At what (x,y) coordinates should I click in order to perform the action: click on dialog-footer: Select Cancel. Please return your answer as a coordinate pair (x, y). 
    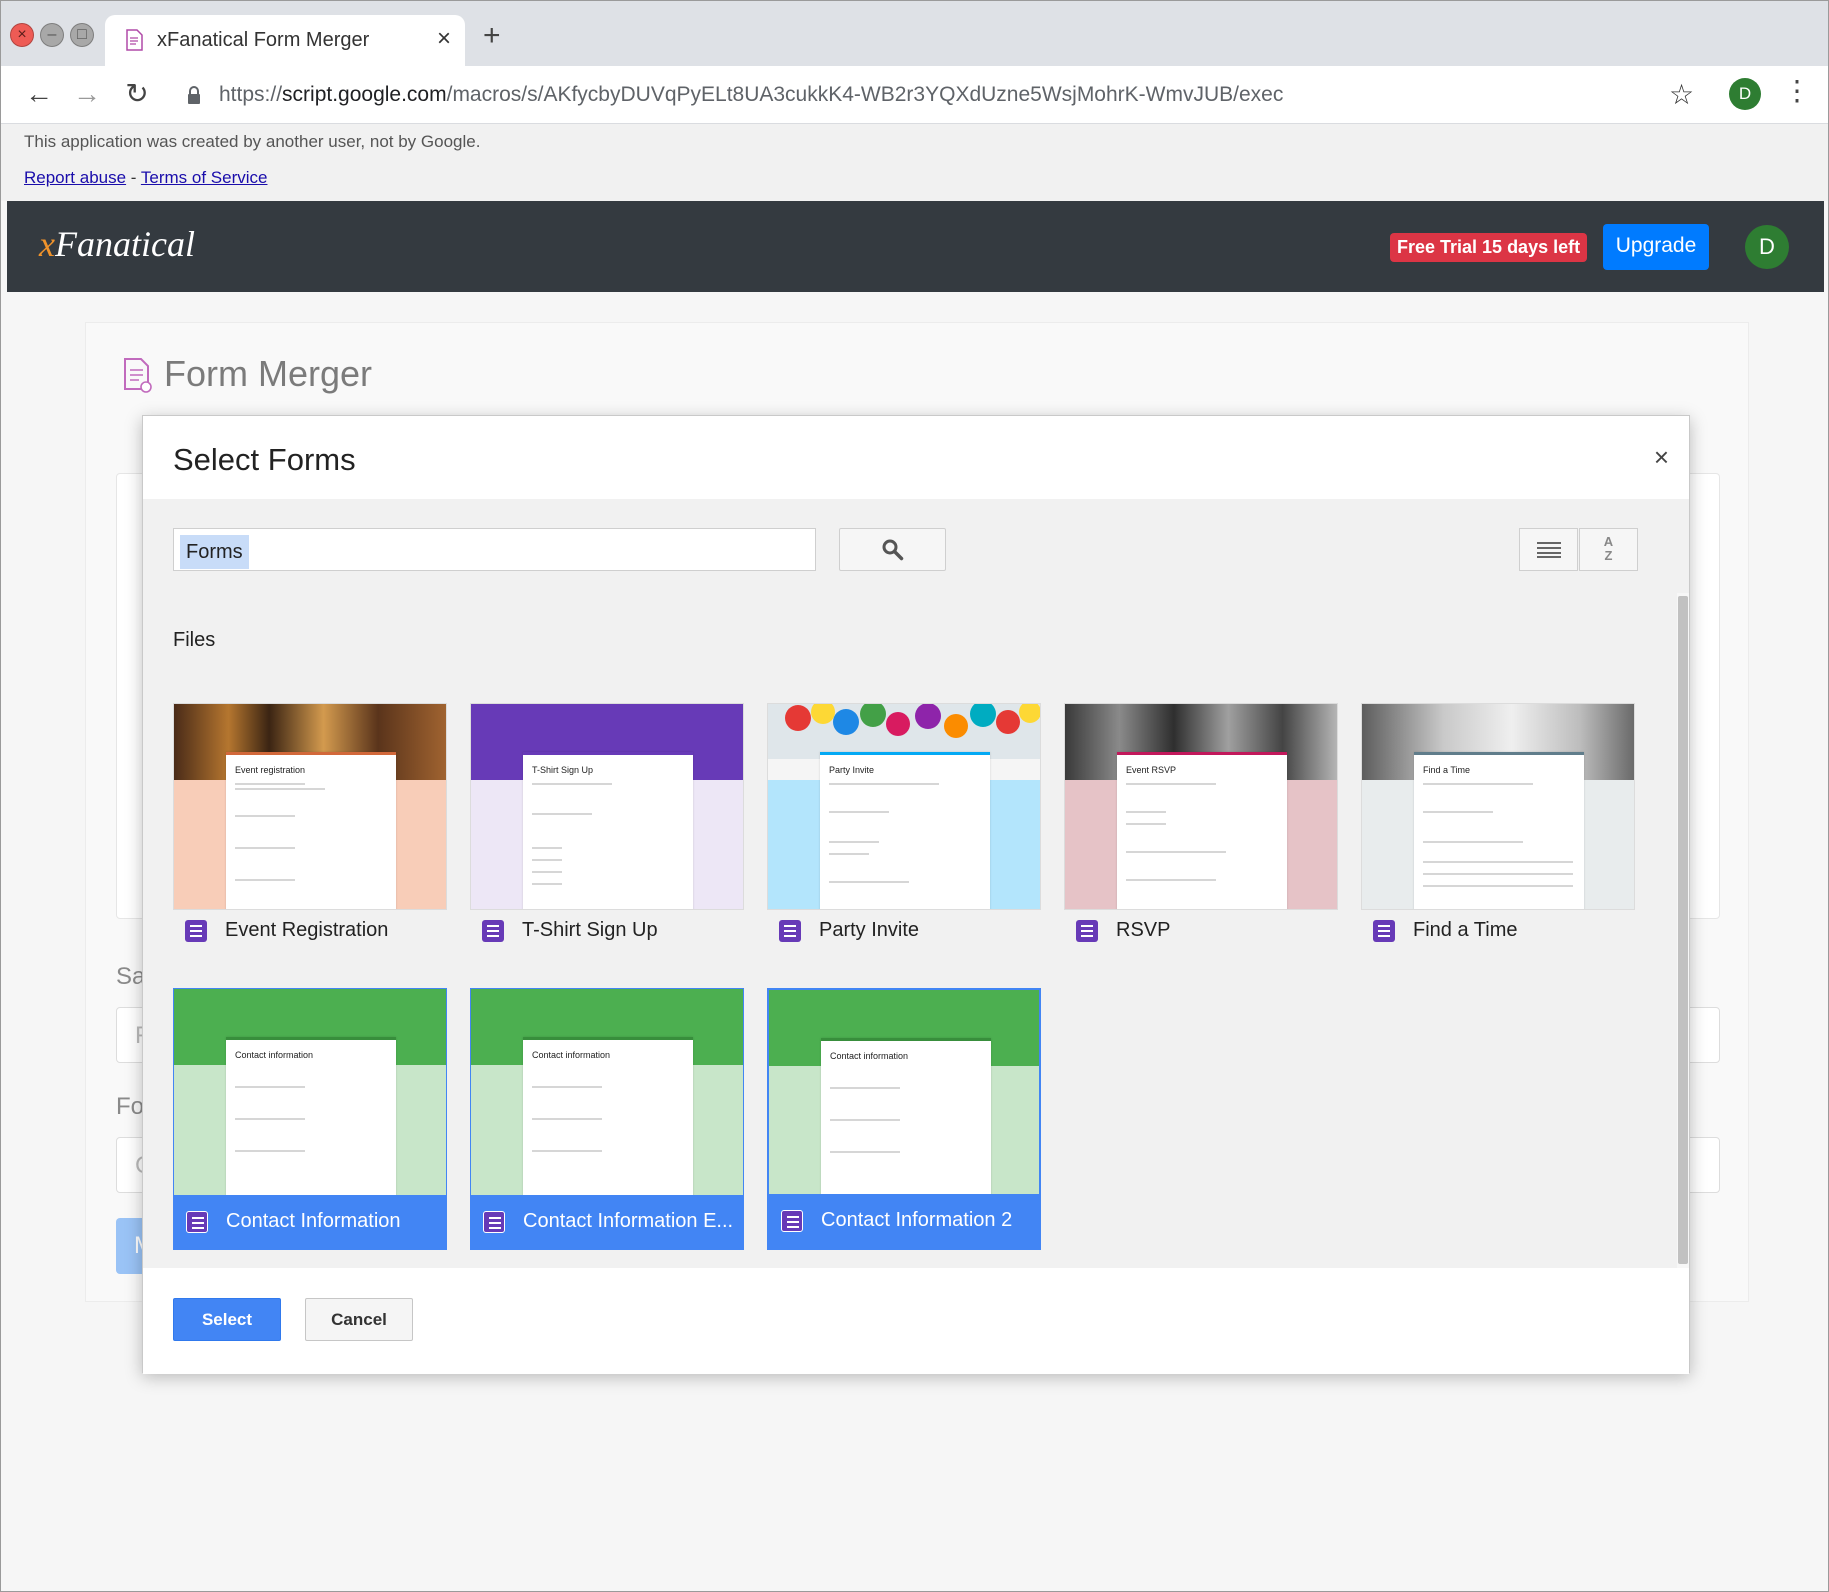
    Looking at the image, I should click on (916, 1321).